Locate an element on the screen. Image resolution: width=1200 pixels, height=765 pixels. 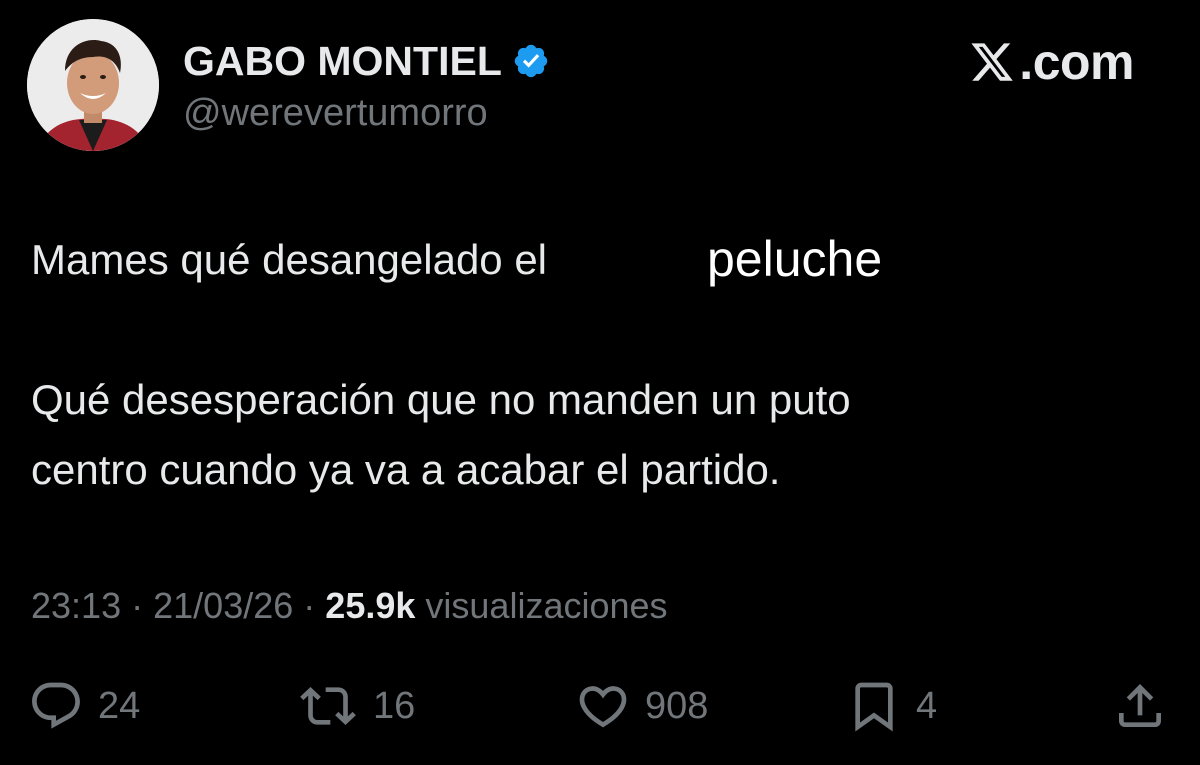
avatar is located at coordinates (93, 85).